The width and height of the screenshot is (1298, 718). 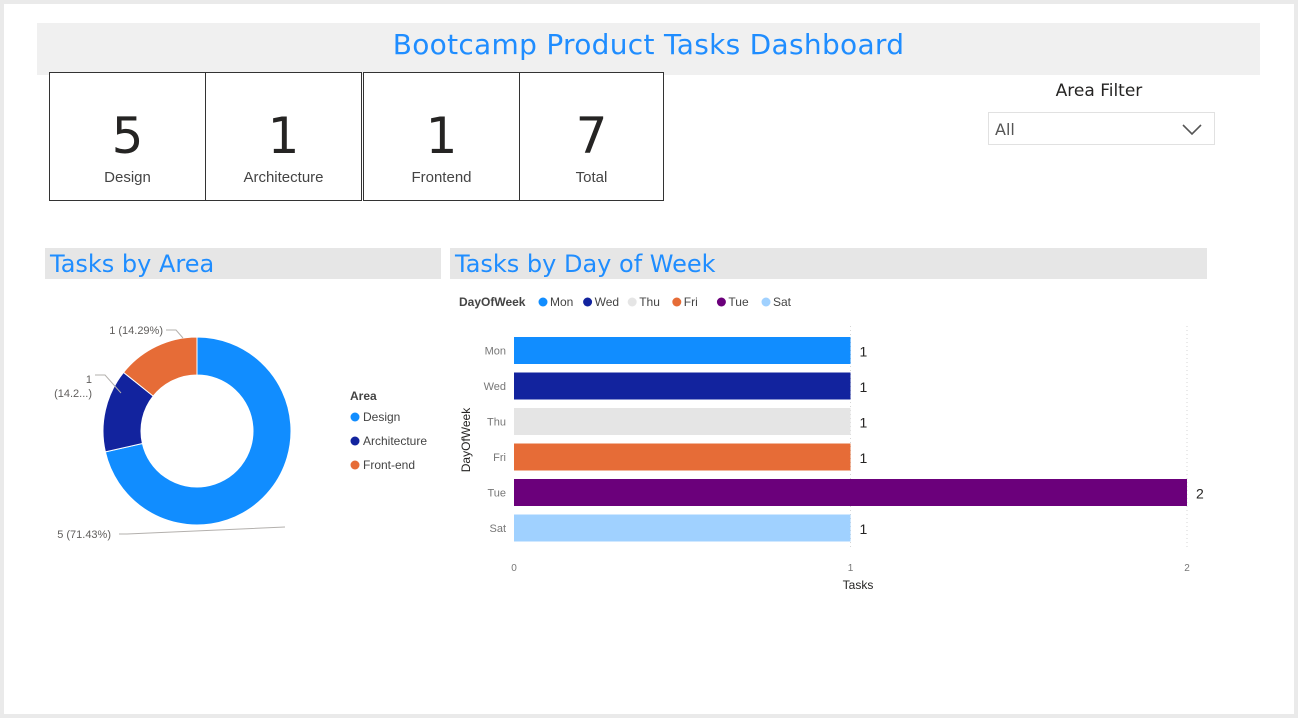 What do you see at coordinates (1101, 128) in the screenshot?
I see `area-filter-dropdown: All` at bounding box center [1101, 128].